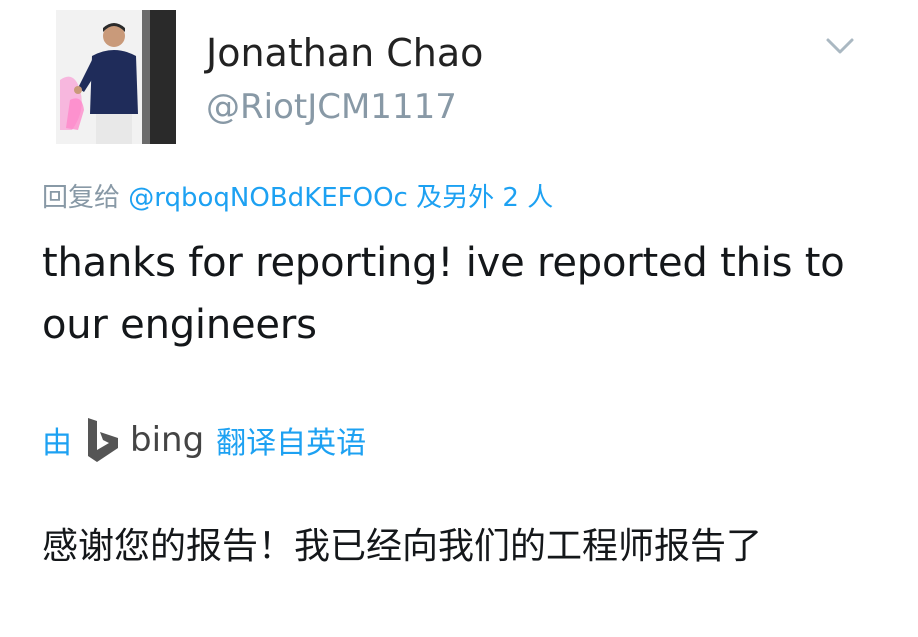  I want to click on author-display-name: Jonathan Chao, so click(344, 53).